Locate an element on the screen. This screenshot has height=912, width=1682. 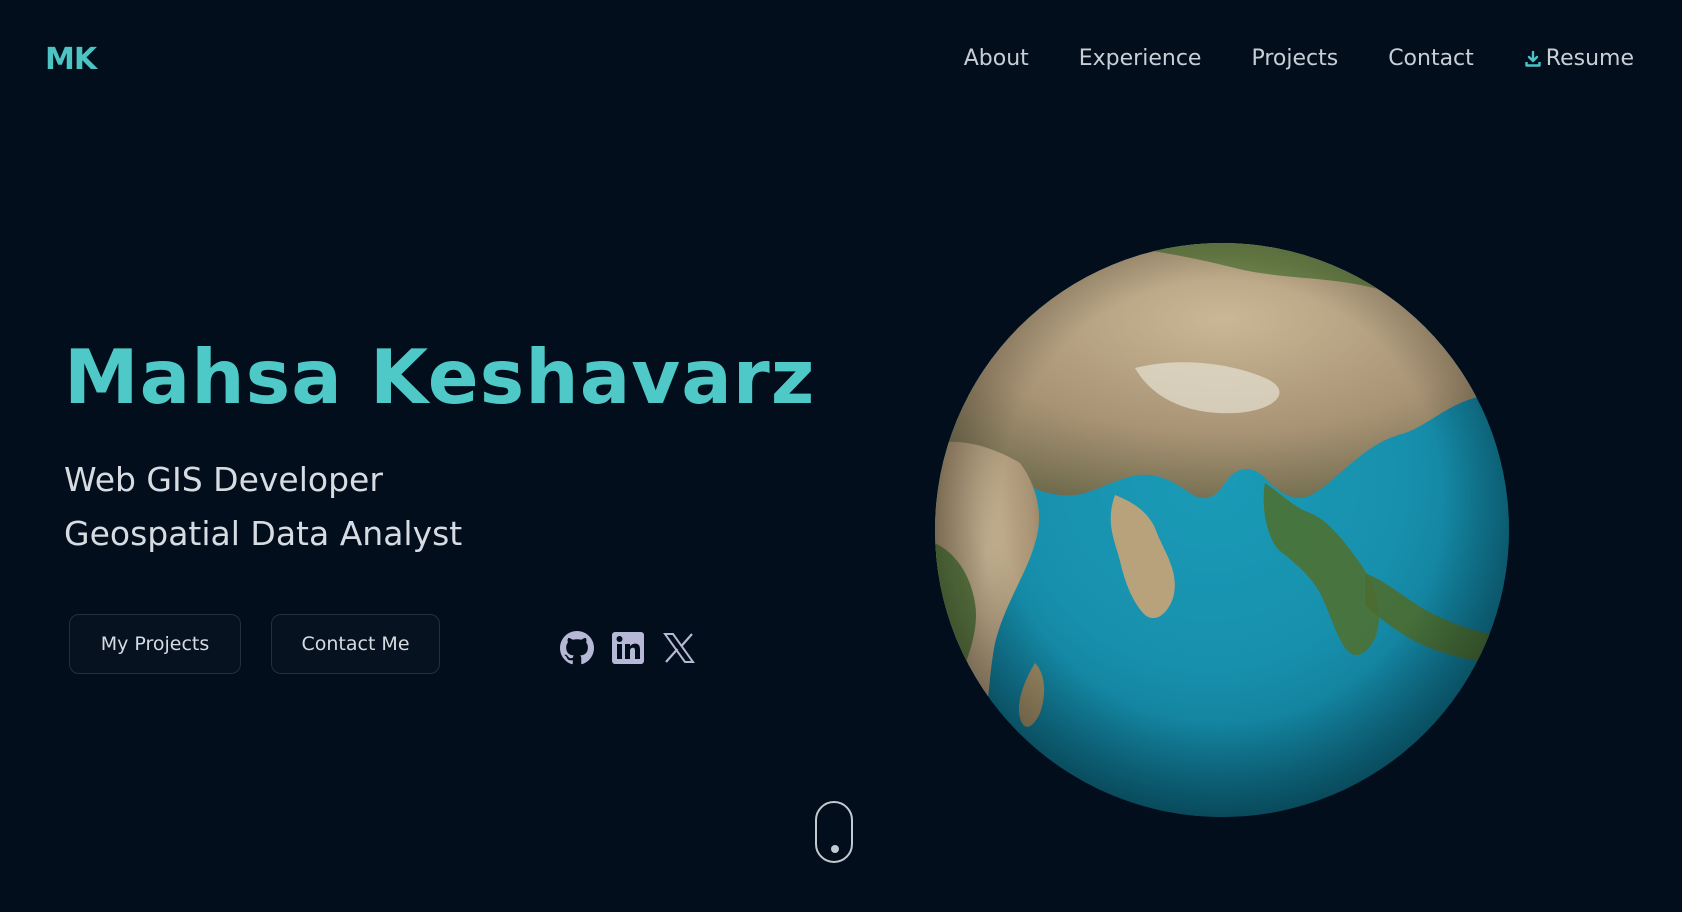
social-links is located at coordinates (628, 648).